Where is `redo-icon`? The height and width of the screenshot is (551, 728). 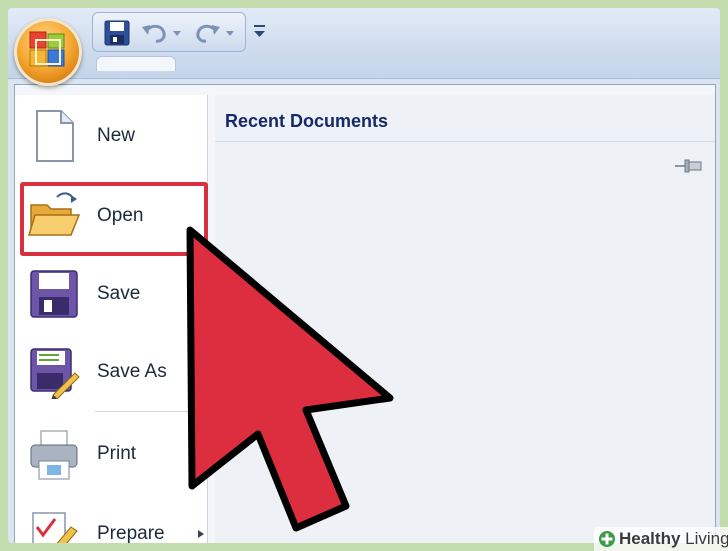 redo-icon is located at coordinates (215, 33).